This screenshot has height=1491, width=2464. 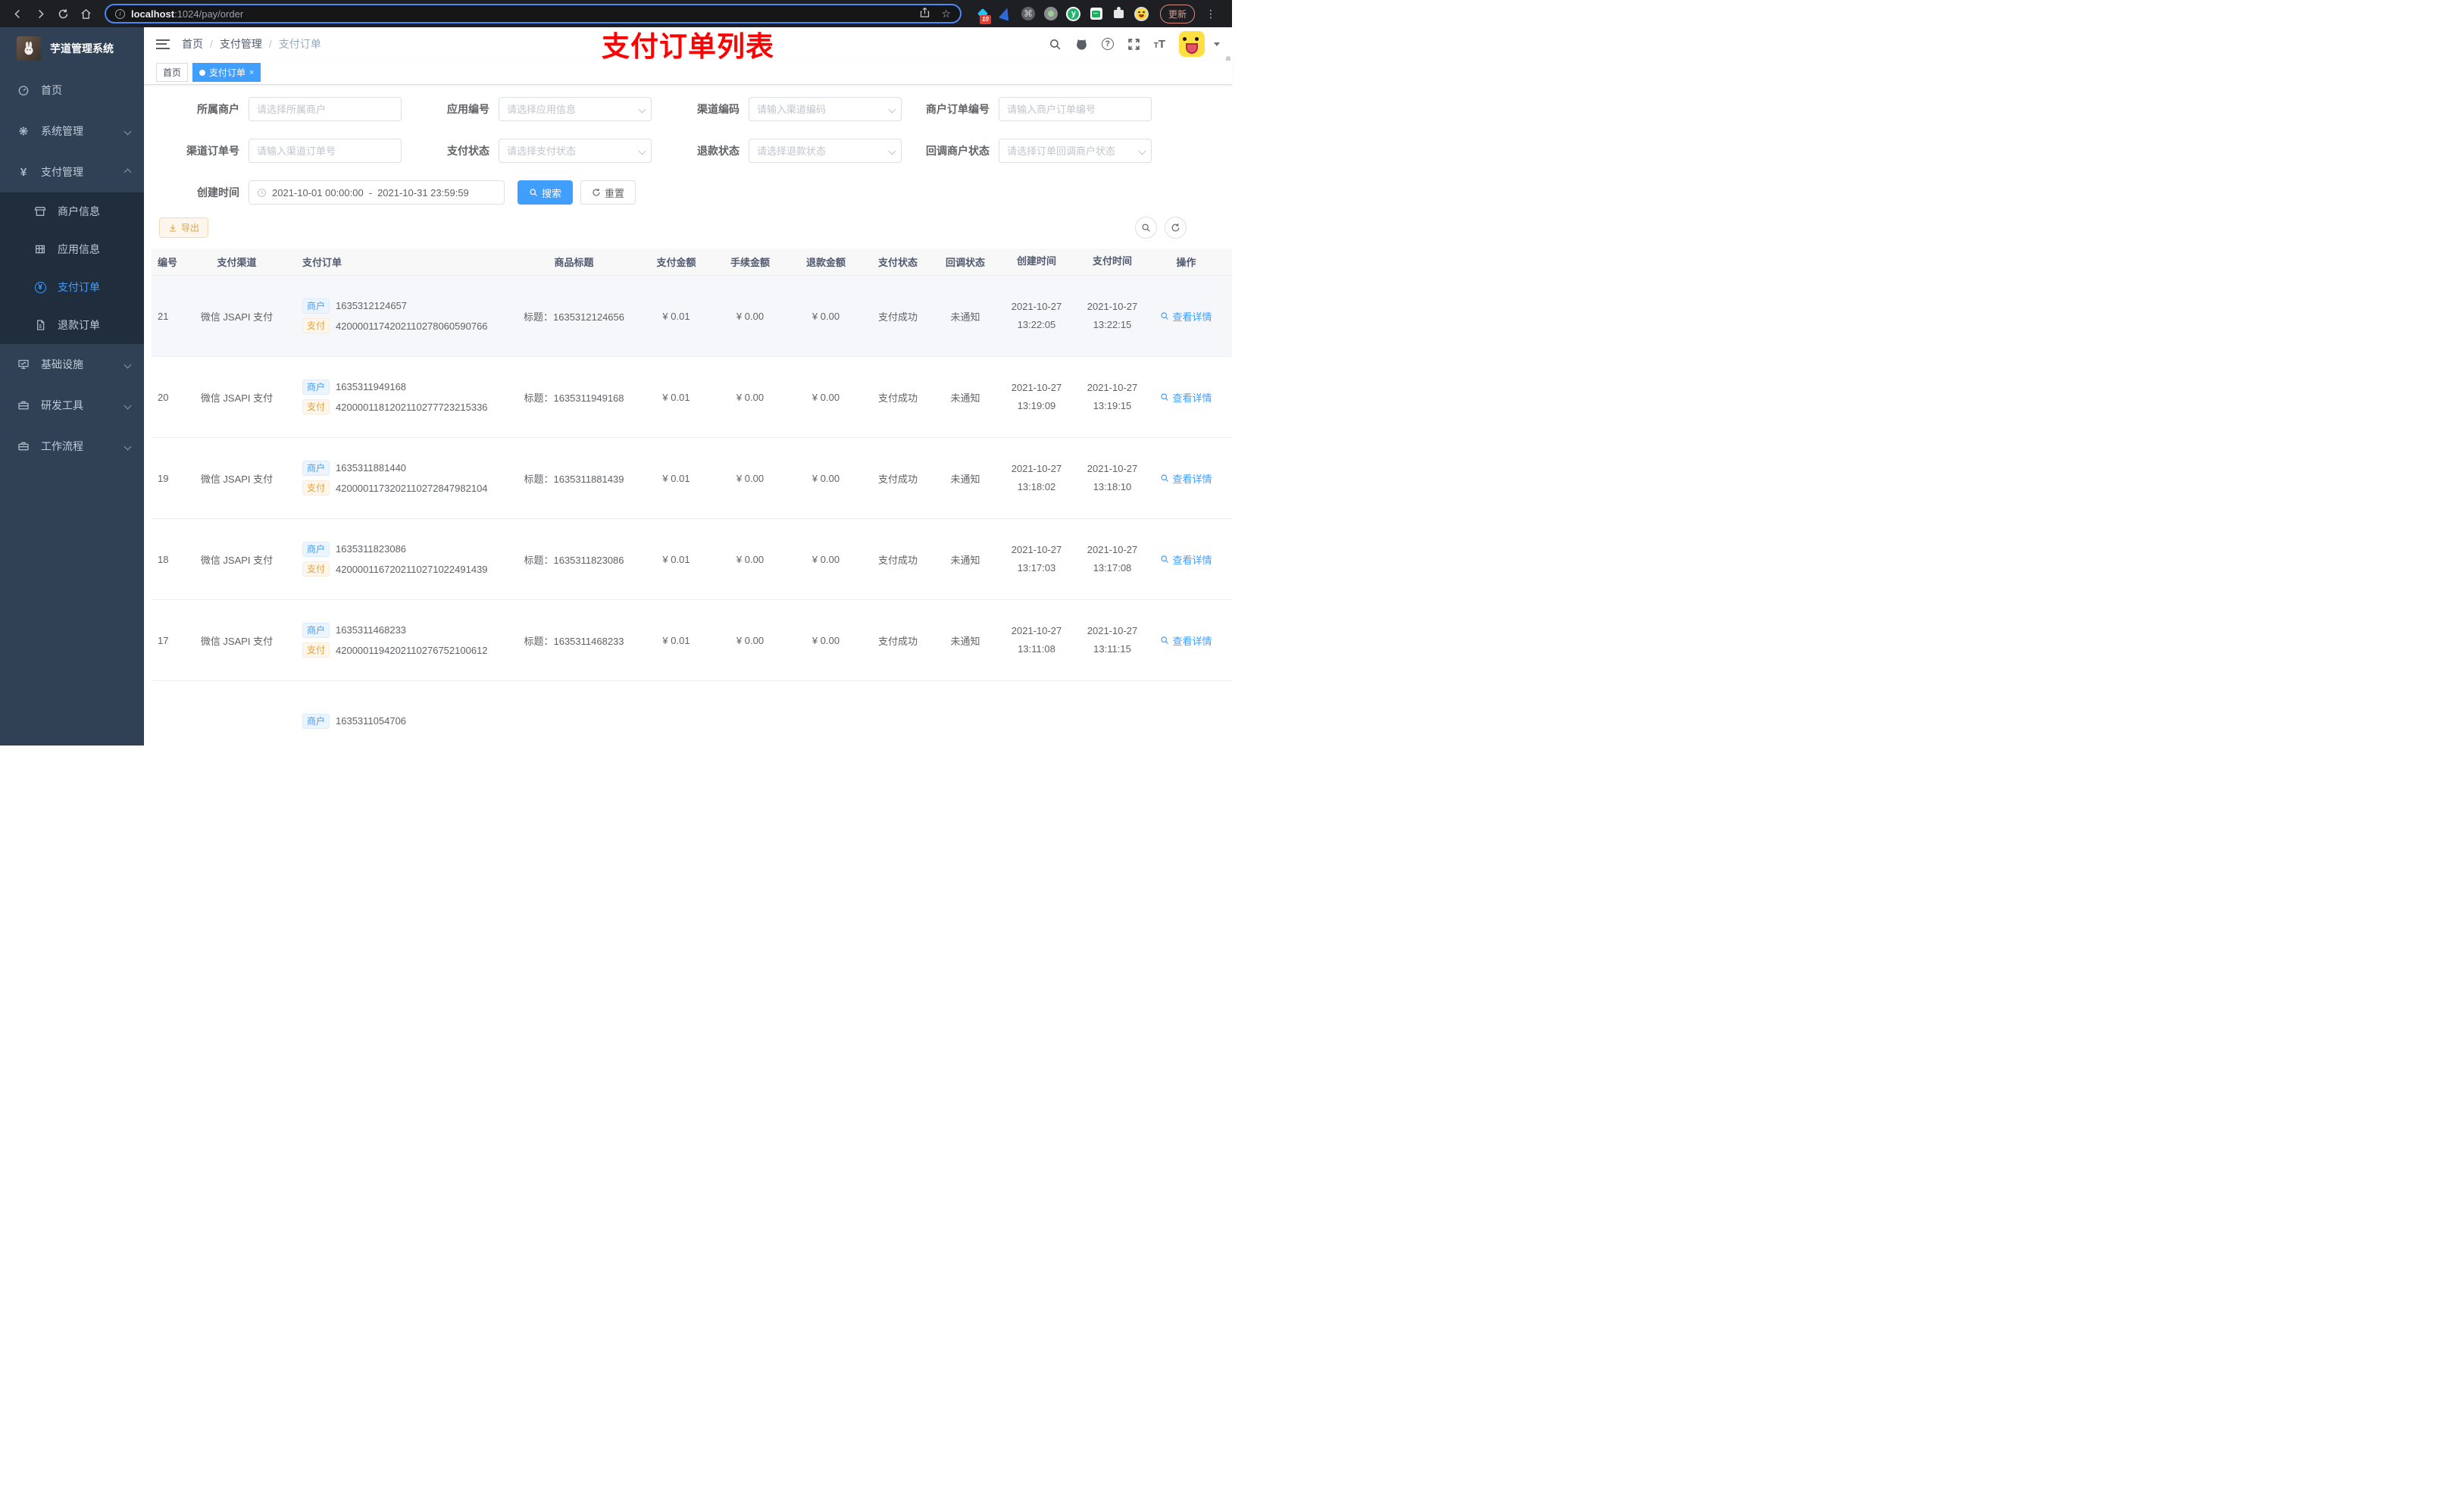 What do you see at coordinates (1096, 13) in the screenshot?
I see `ext-chat-icon` at bounding box center [1096, 13].